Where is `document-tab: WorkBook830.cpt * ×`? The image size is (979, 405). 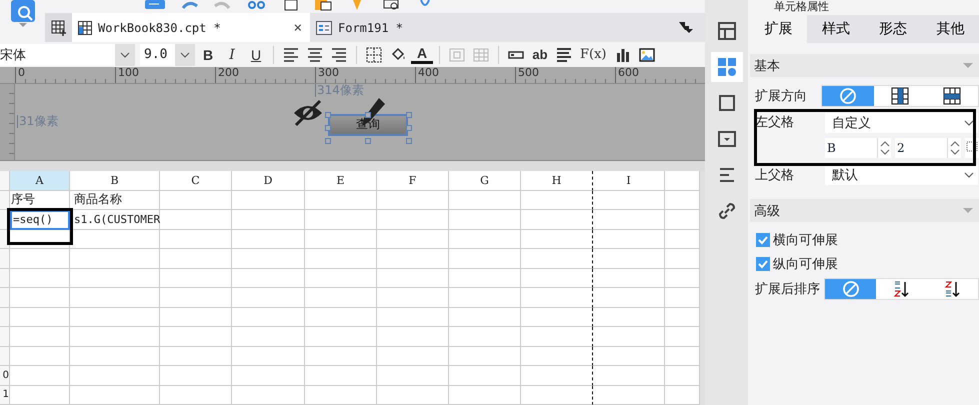 document-tab: WorkBook830.cpt * × is located at coordinates (191, 27).